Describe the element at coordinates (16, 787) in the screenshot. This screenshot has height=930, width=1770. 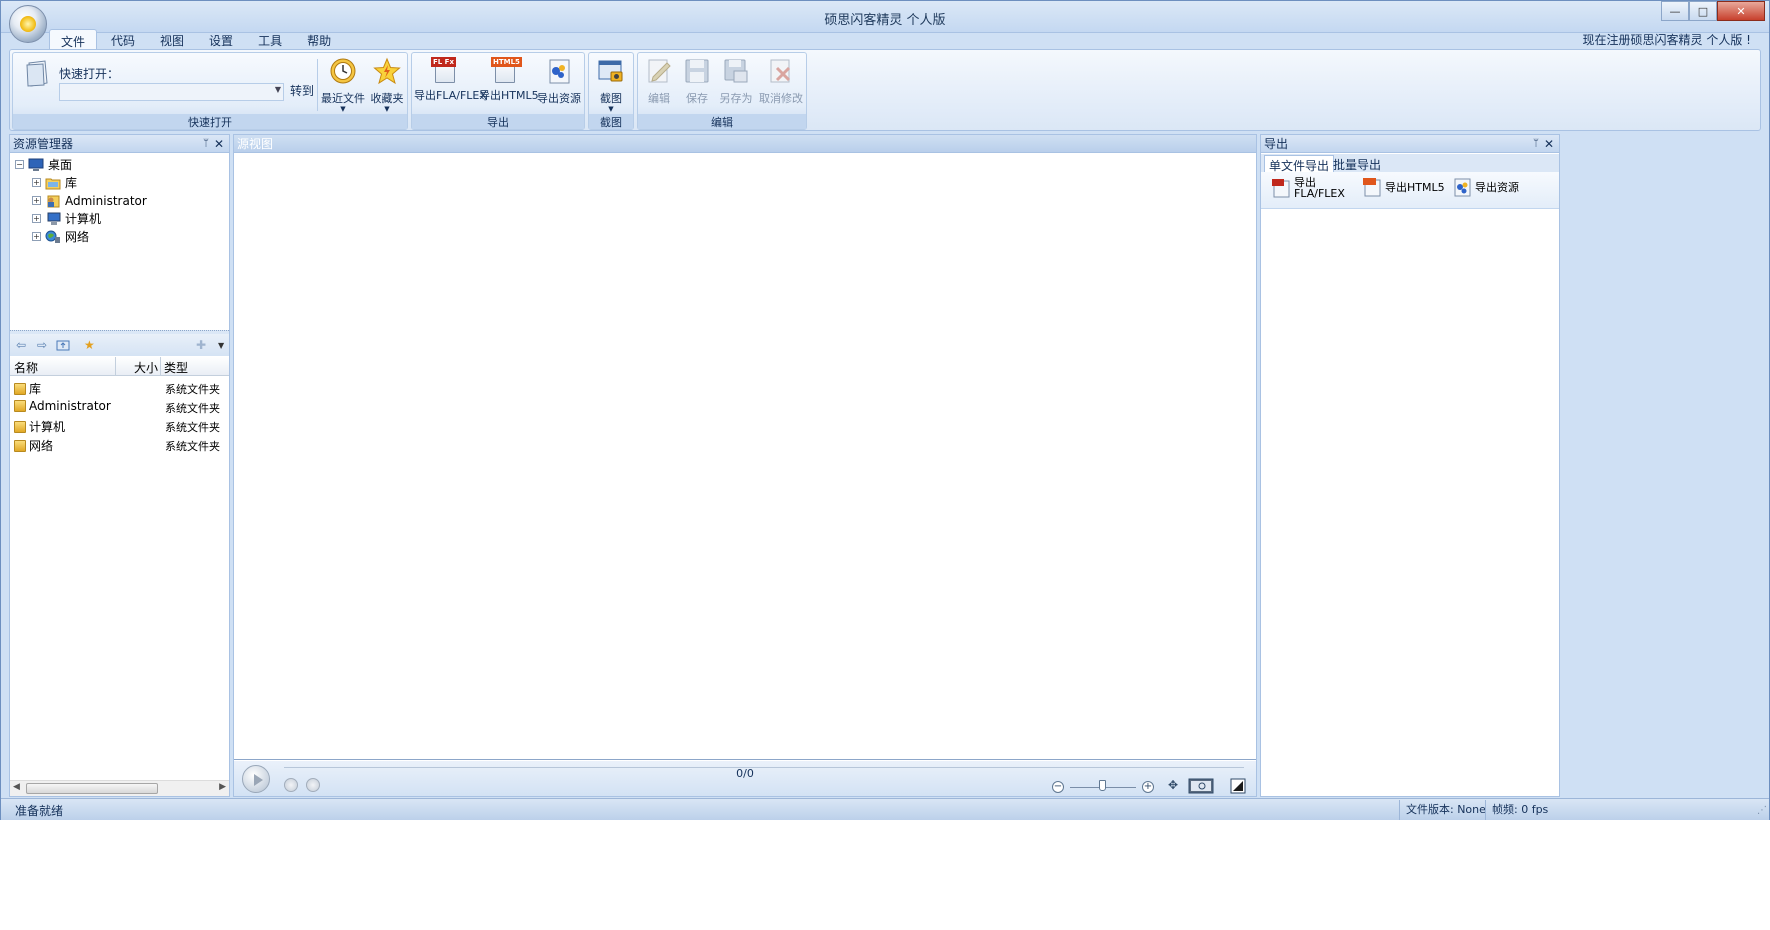
I see `scroll-left-icon: ◀` at that location.